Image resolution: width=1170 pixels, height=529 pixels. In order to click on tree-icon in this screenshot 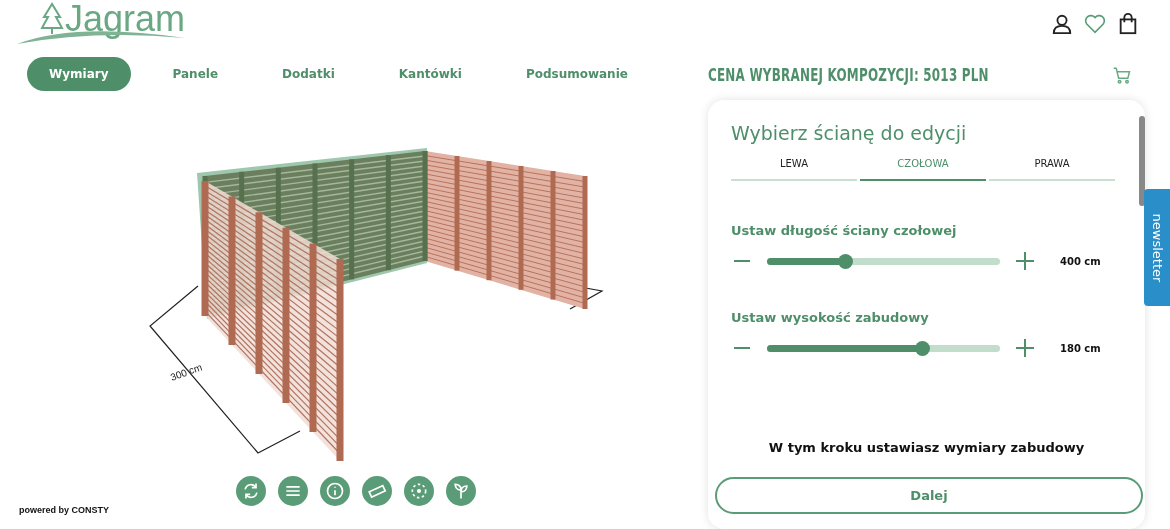, I will do `click(52, 19)`.